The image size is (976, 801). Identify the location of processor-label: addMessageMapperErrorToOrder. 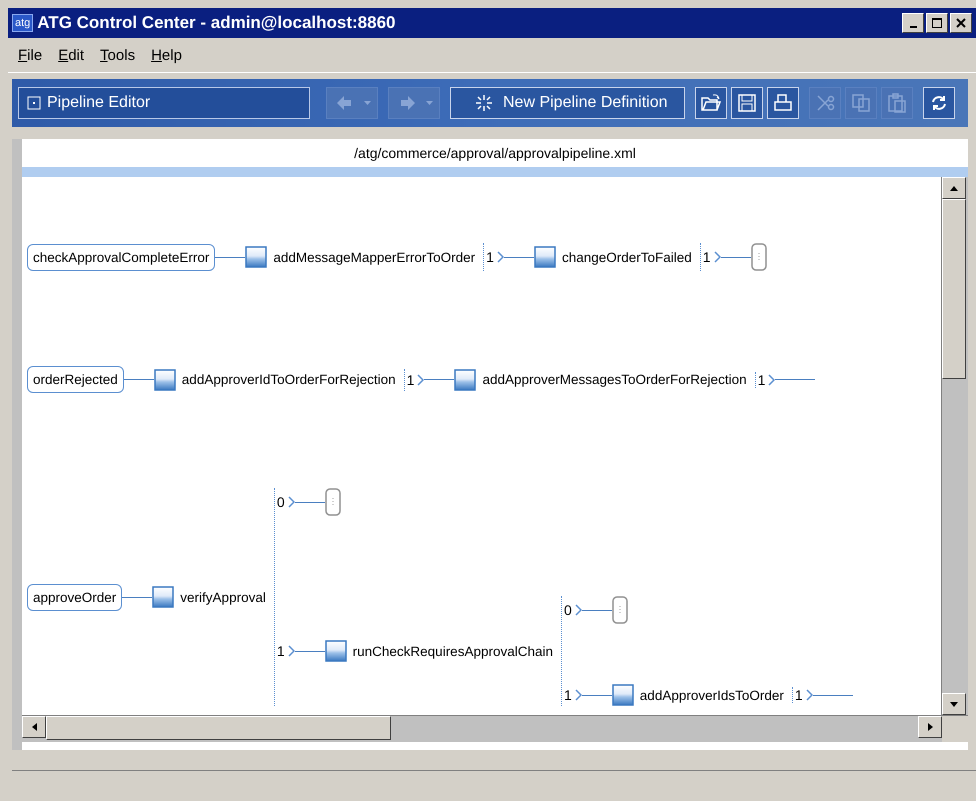
(374, 257).